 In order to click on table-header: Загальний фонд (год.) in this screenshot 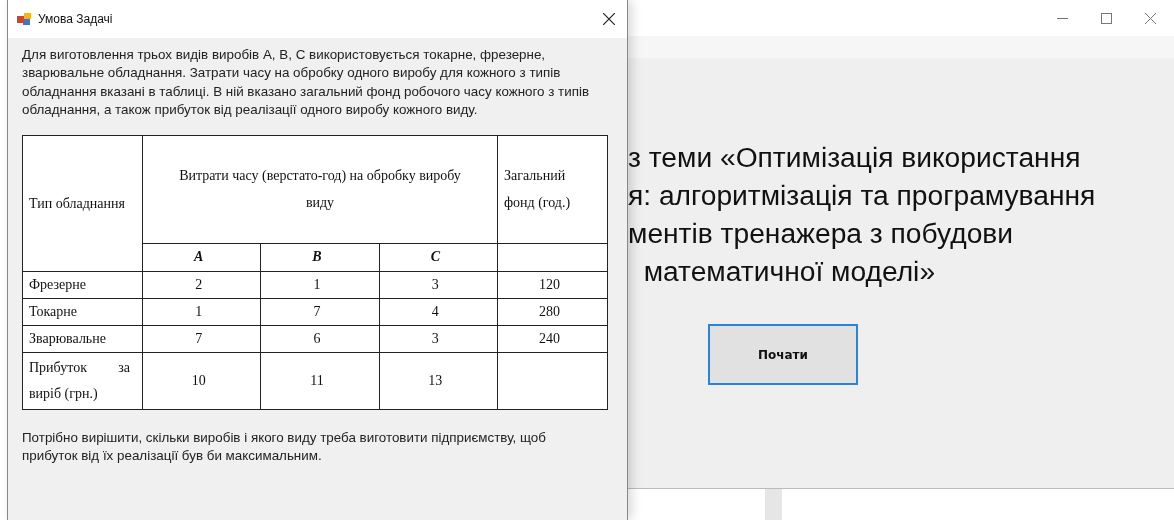, I will do `click(552, 189)`.